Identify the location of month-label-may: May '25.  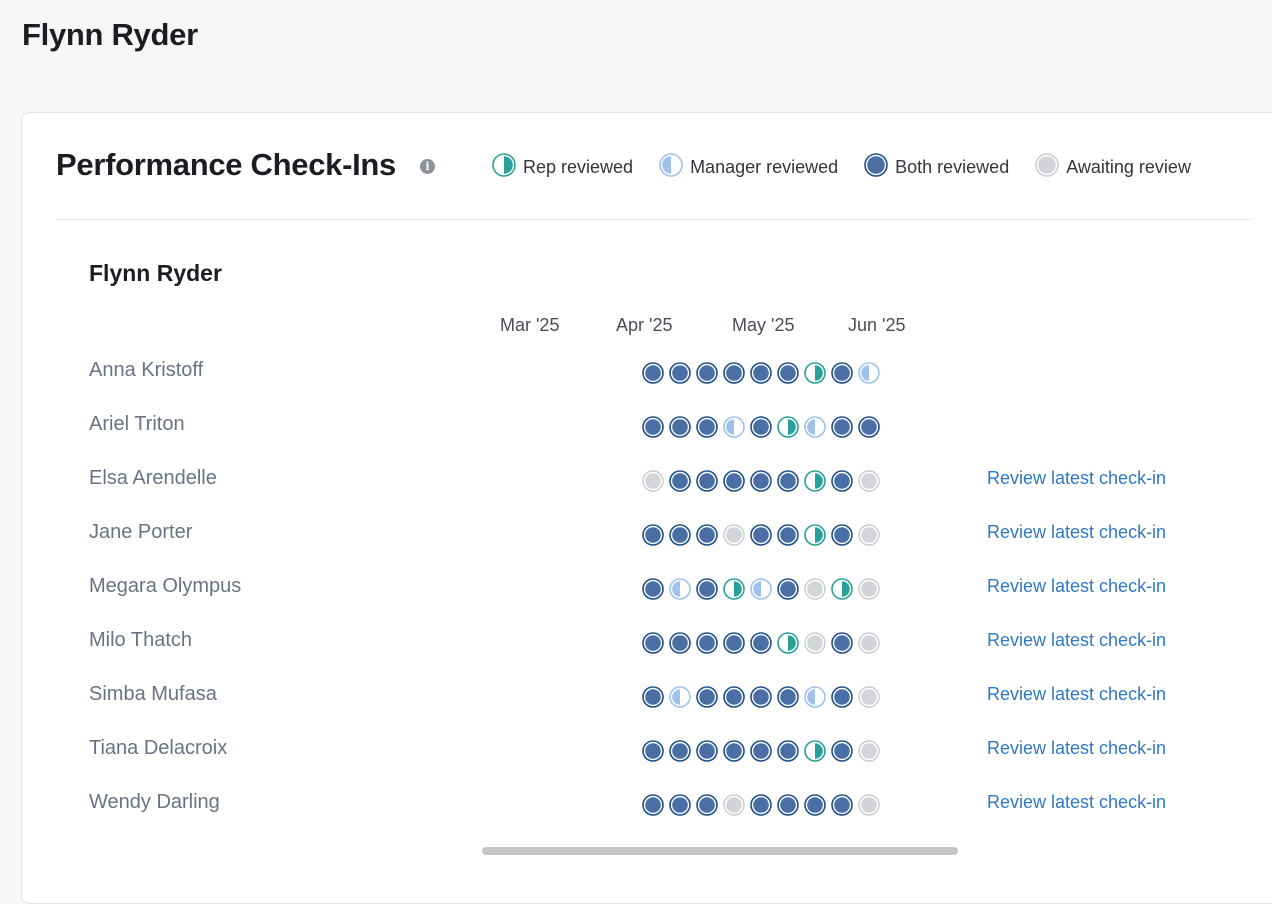
(763, 325).